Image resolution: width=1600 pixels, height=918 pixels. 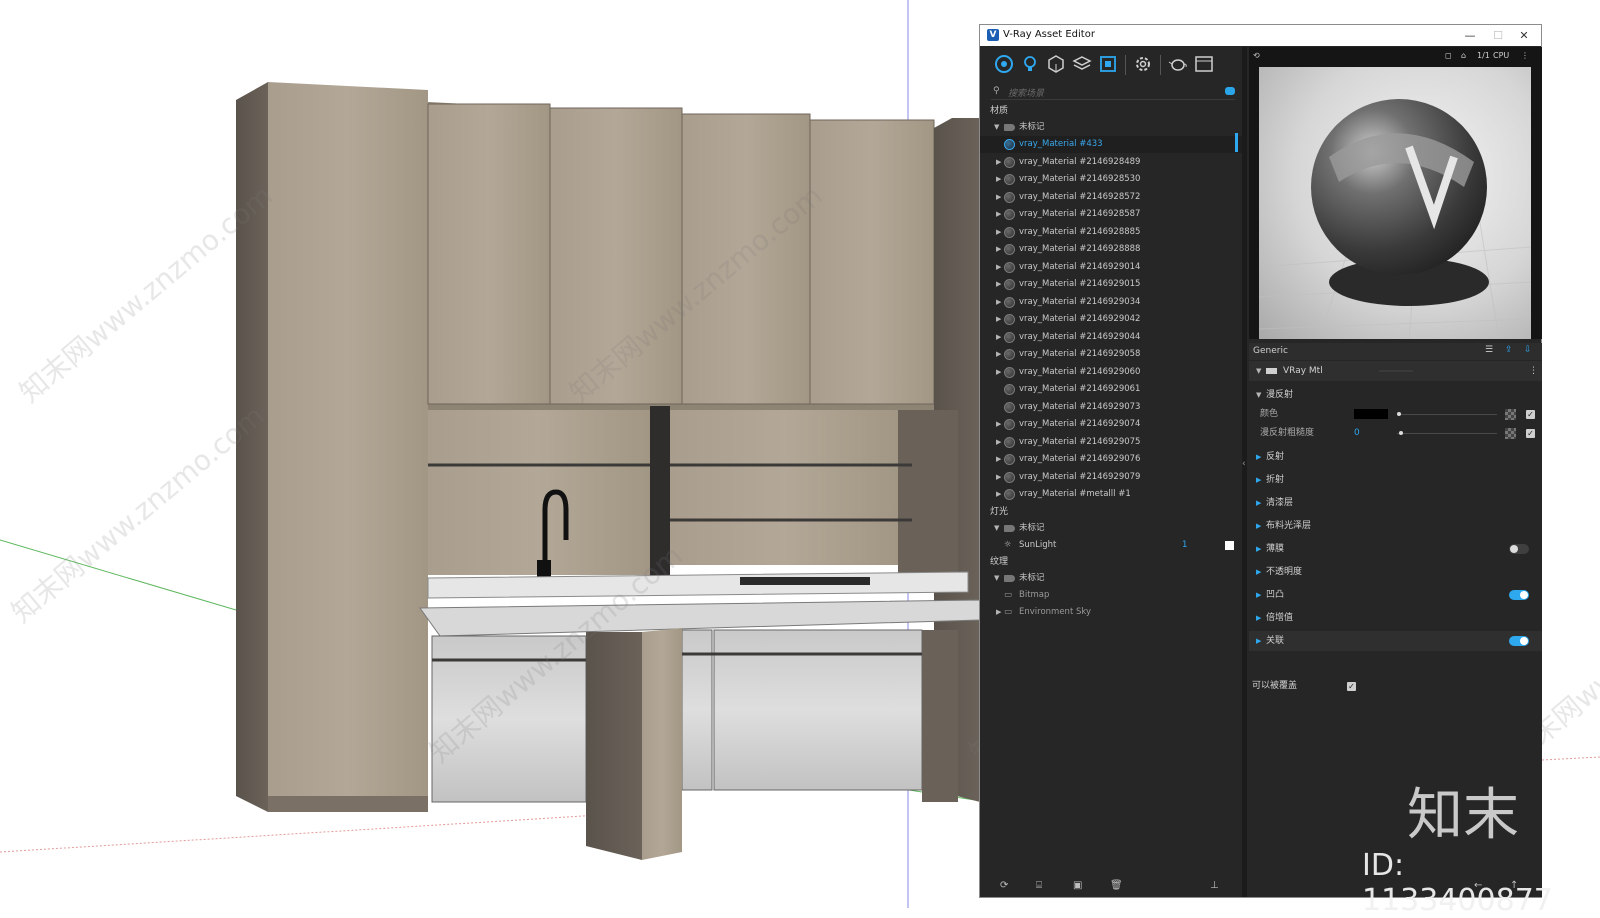 I want to click on preview-more-icon: ⋮, so click(x=1525, y=55).